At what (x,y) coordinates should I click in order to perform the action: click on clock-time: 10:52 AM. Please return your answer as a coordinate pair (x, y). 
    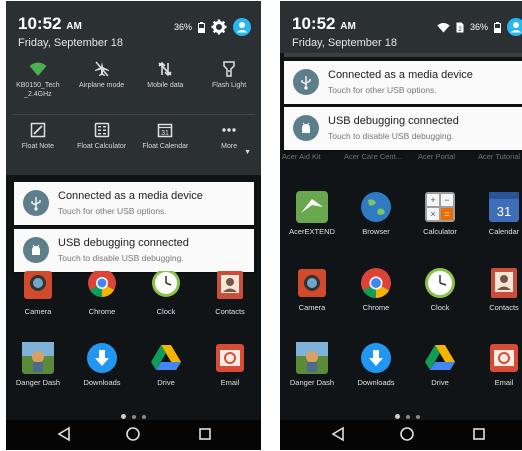
    Looking at the image, I should click on (324, 23).